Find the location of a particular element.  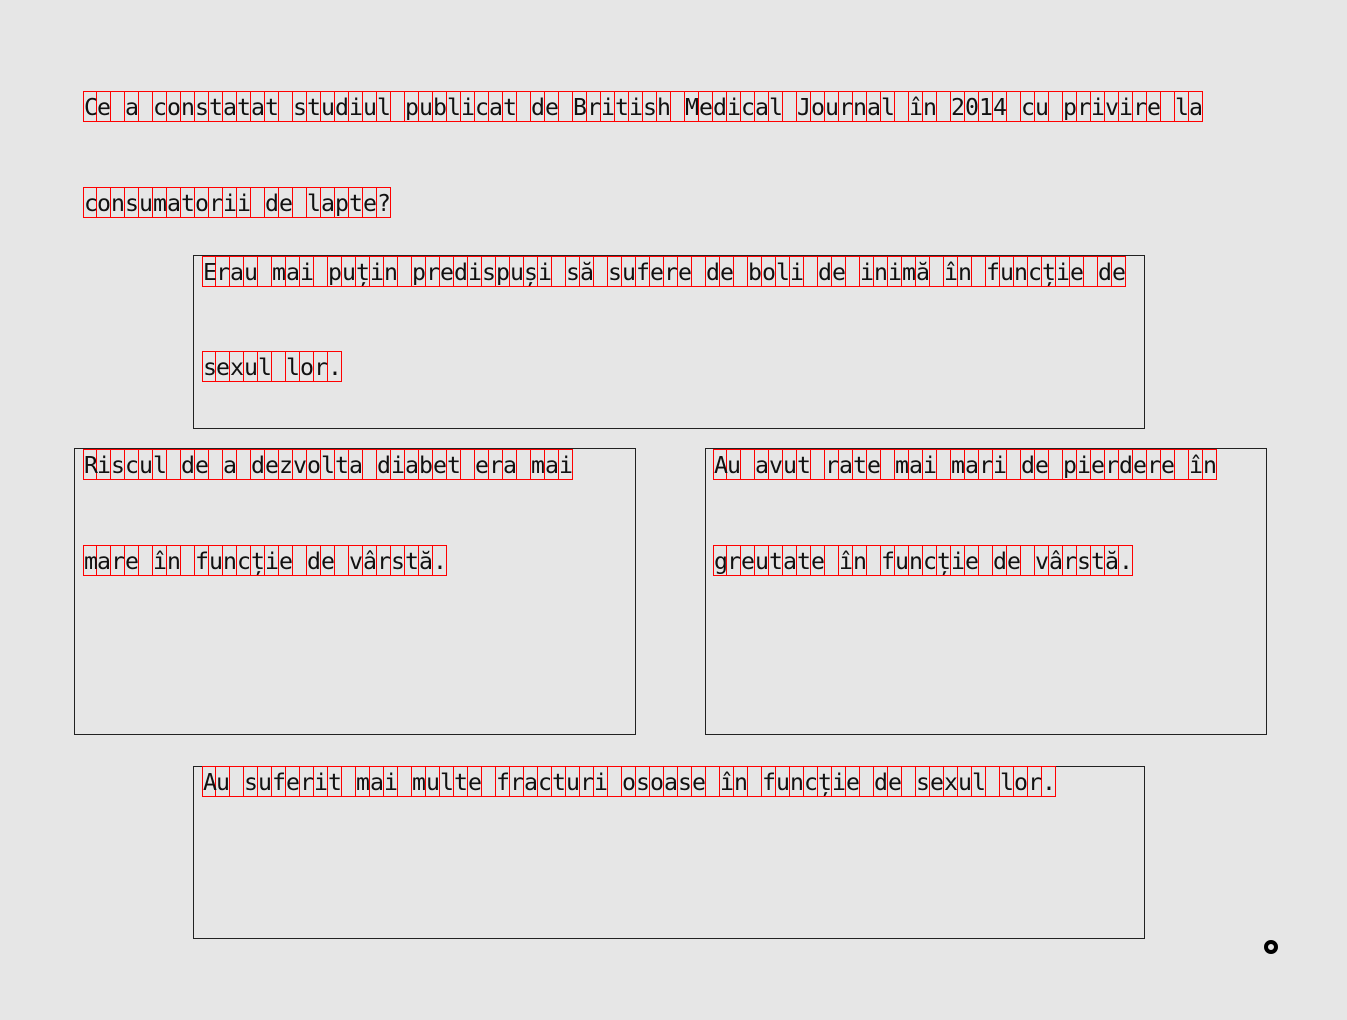

char-cell: A is located at coordinates (720, 464).